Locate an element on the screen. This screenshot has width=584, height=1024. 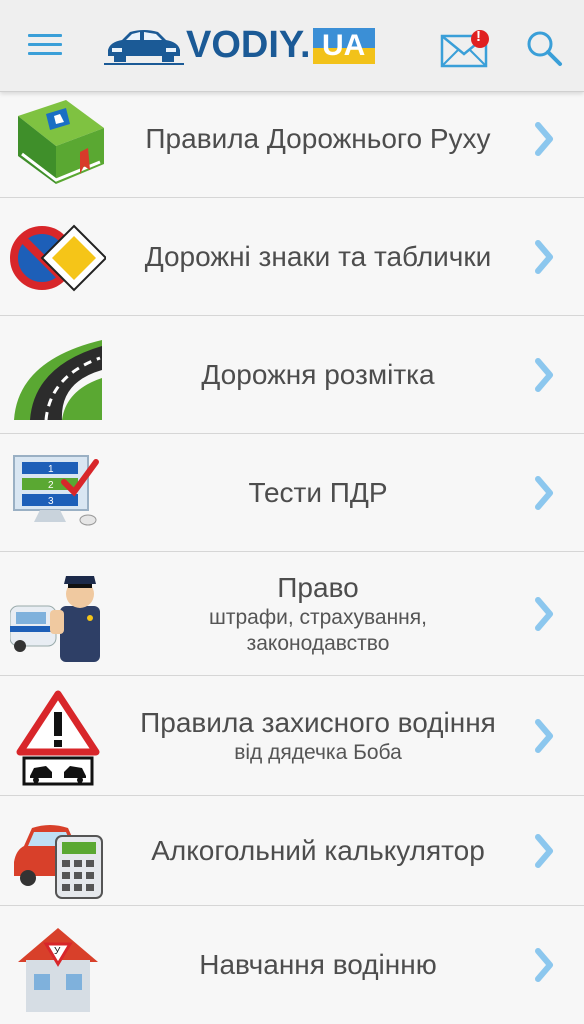
menu-item-title: Навчання водінню is located at coordinates (318, 964).